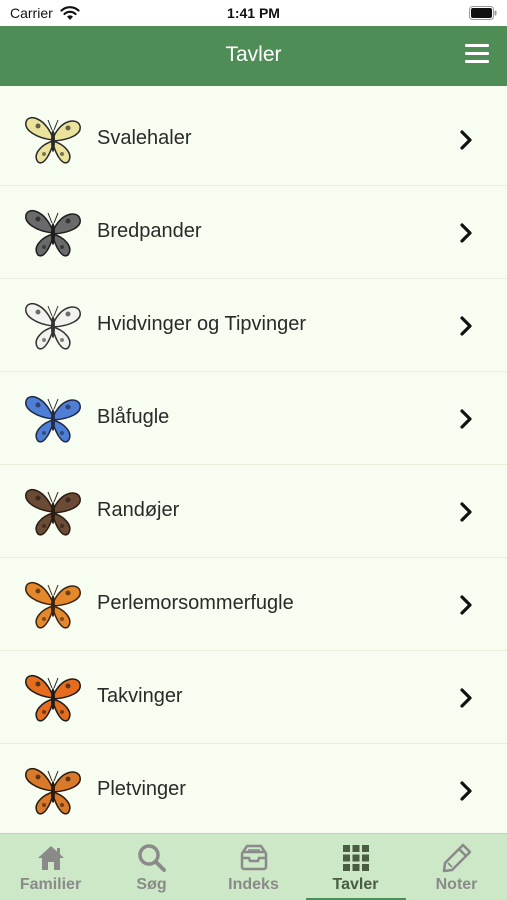  What do you see at coordinates (152, 858) in the screenshot?
I see `search-icon` at bounding box center [152, 858].